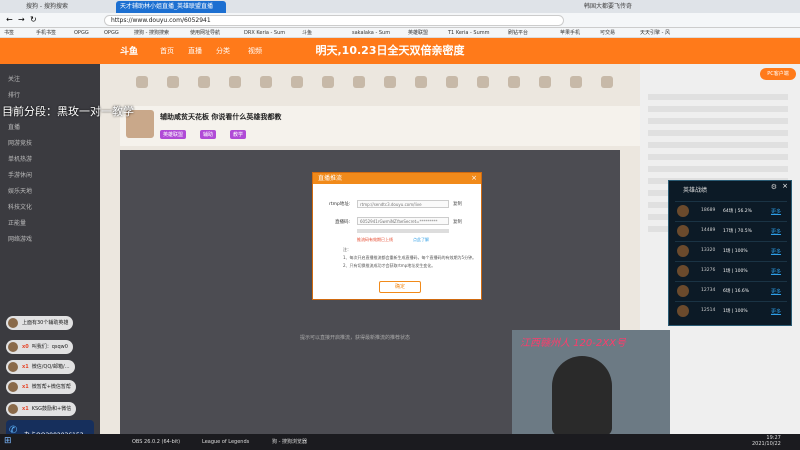 This screenshot has height=450, width=800. Describe the element at coordinates (20, 158) in the screenshot. I see `sidebar-item: 单机热游` at that location.